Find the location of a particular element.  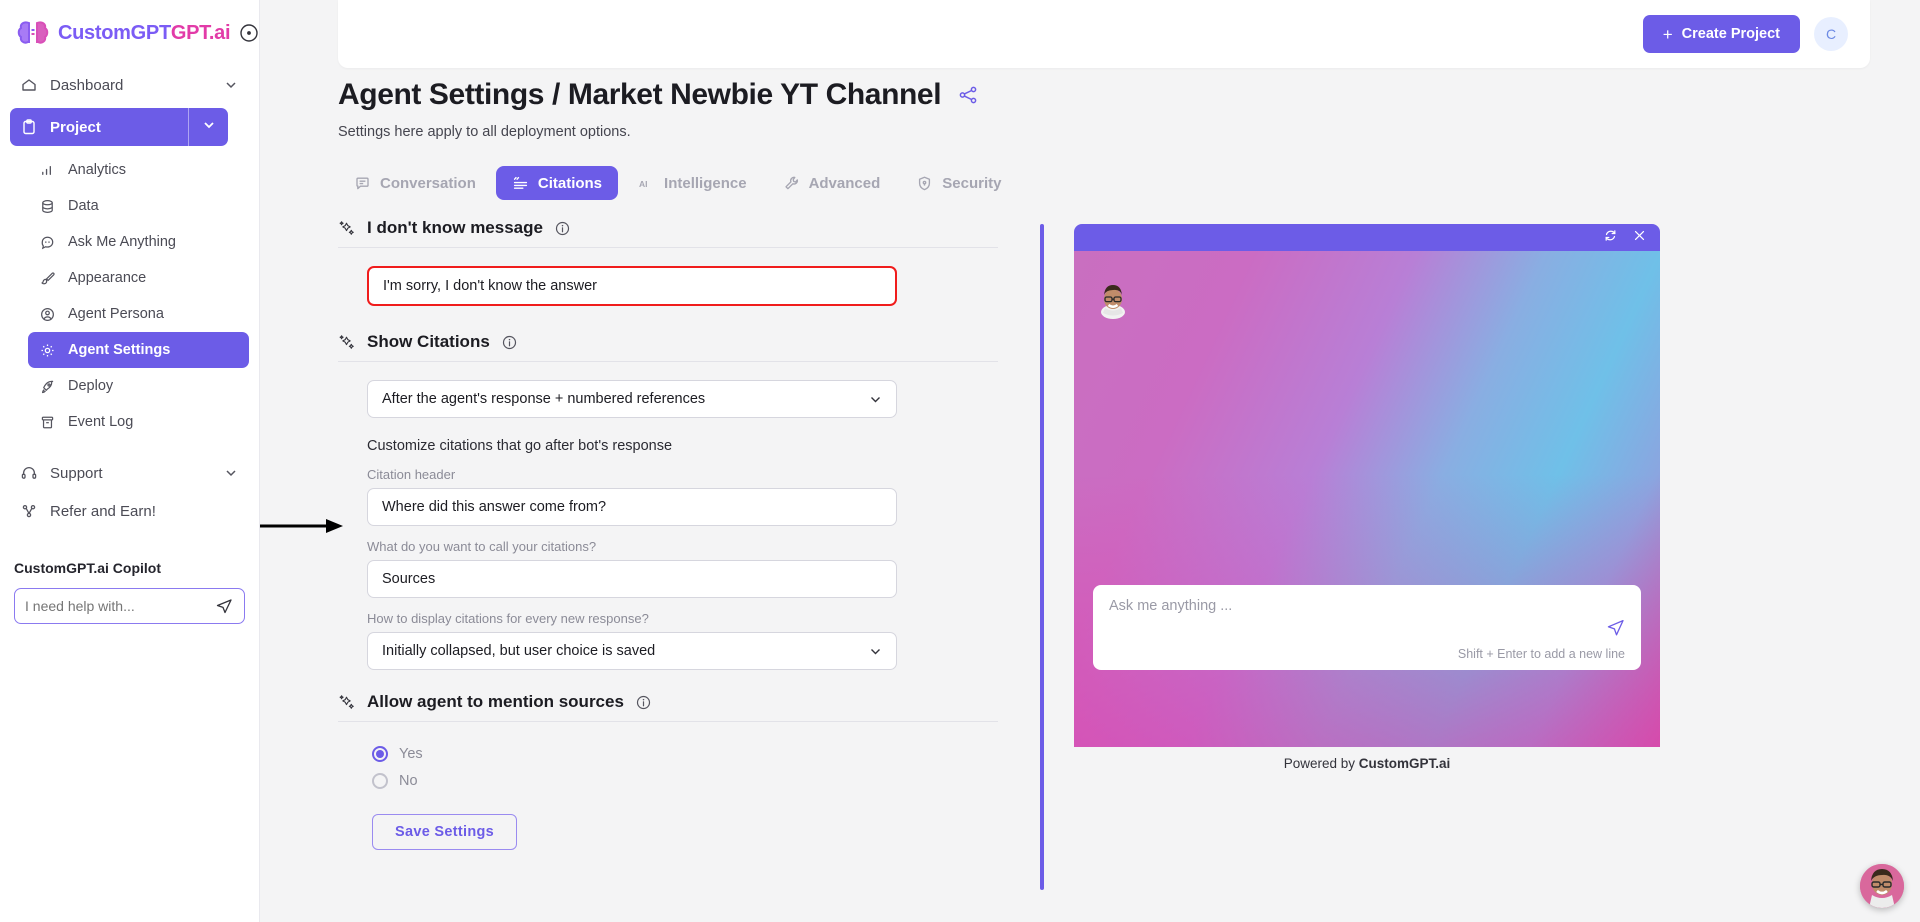

sidebar-item-label: Project is located at coordinates (75, 127).